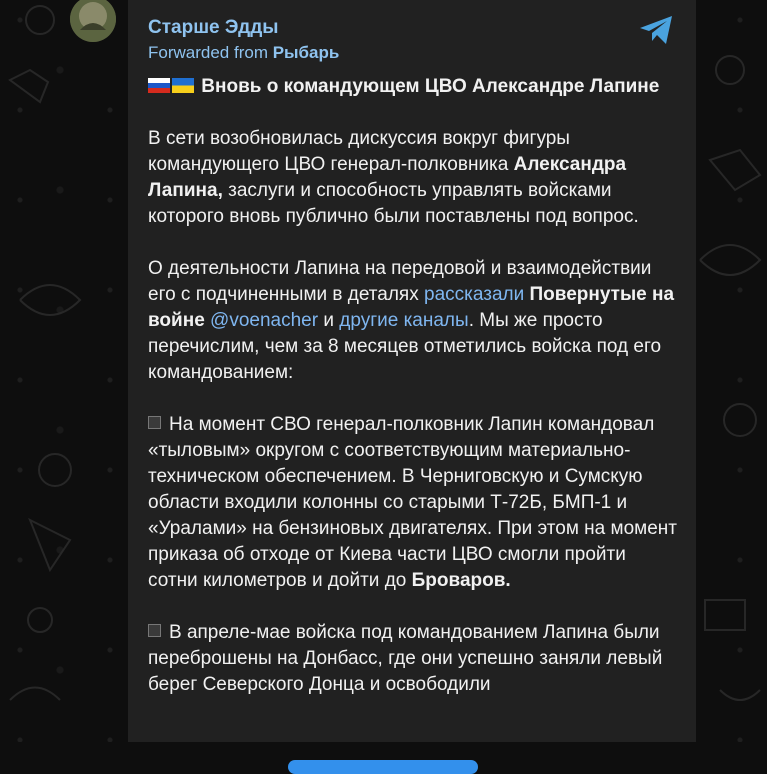 This screenshot has width=767, height=774. What do you see at coordinates (306, 52) in the screenshot?
I see `forwarded-source: Рыбарь` at bounding box center [306, 52].